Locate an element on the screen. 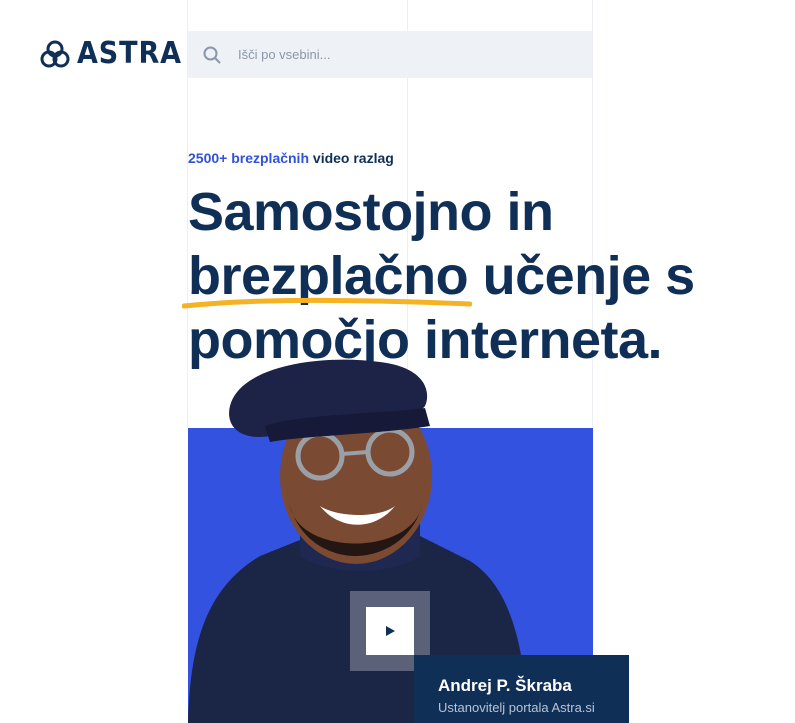  subhead-accent: 2500+ brezplačnih is located at coordinates (249, 158).